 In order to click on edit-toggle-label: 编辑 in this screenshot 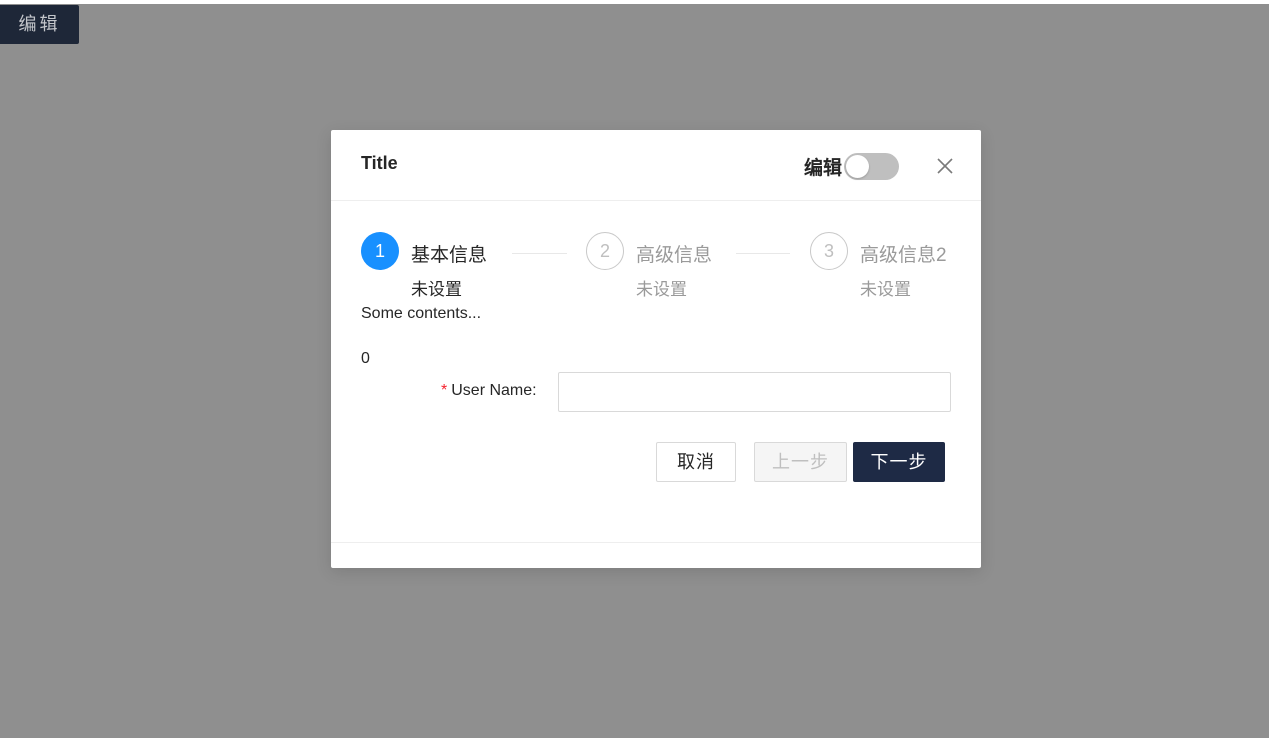, I will do `click(823, 168)`.